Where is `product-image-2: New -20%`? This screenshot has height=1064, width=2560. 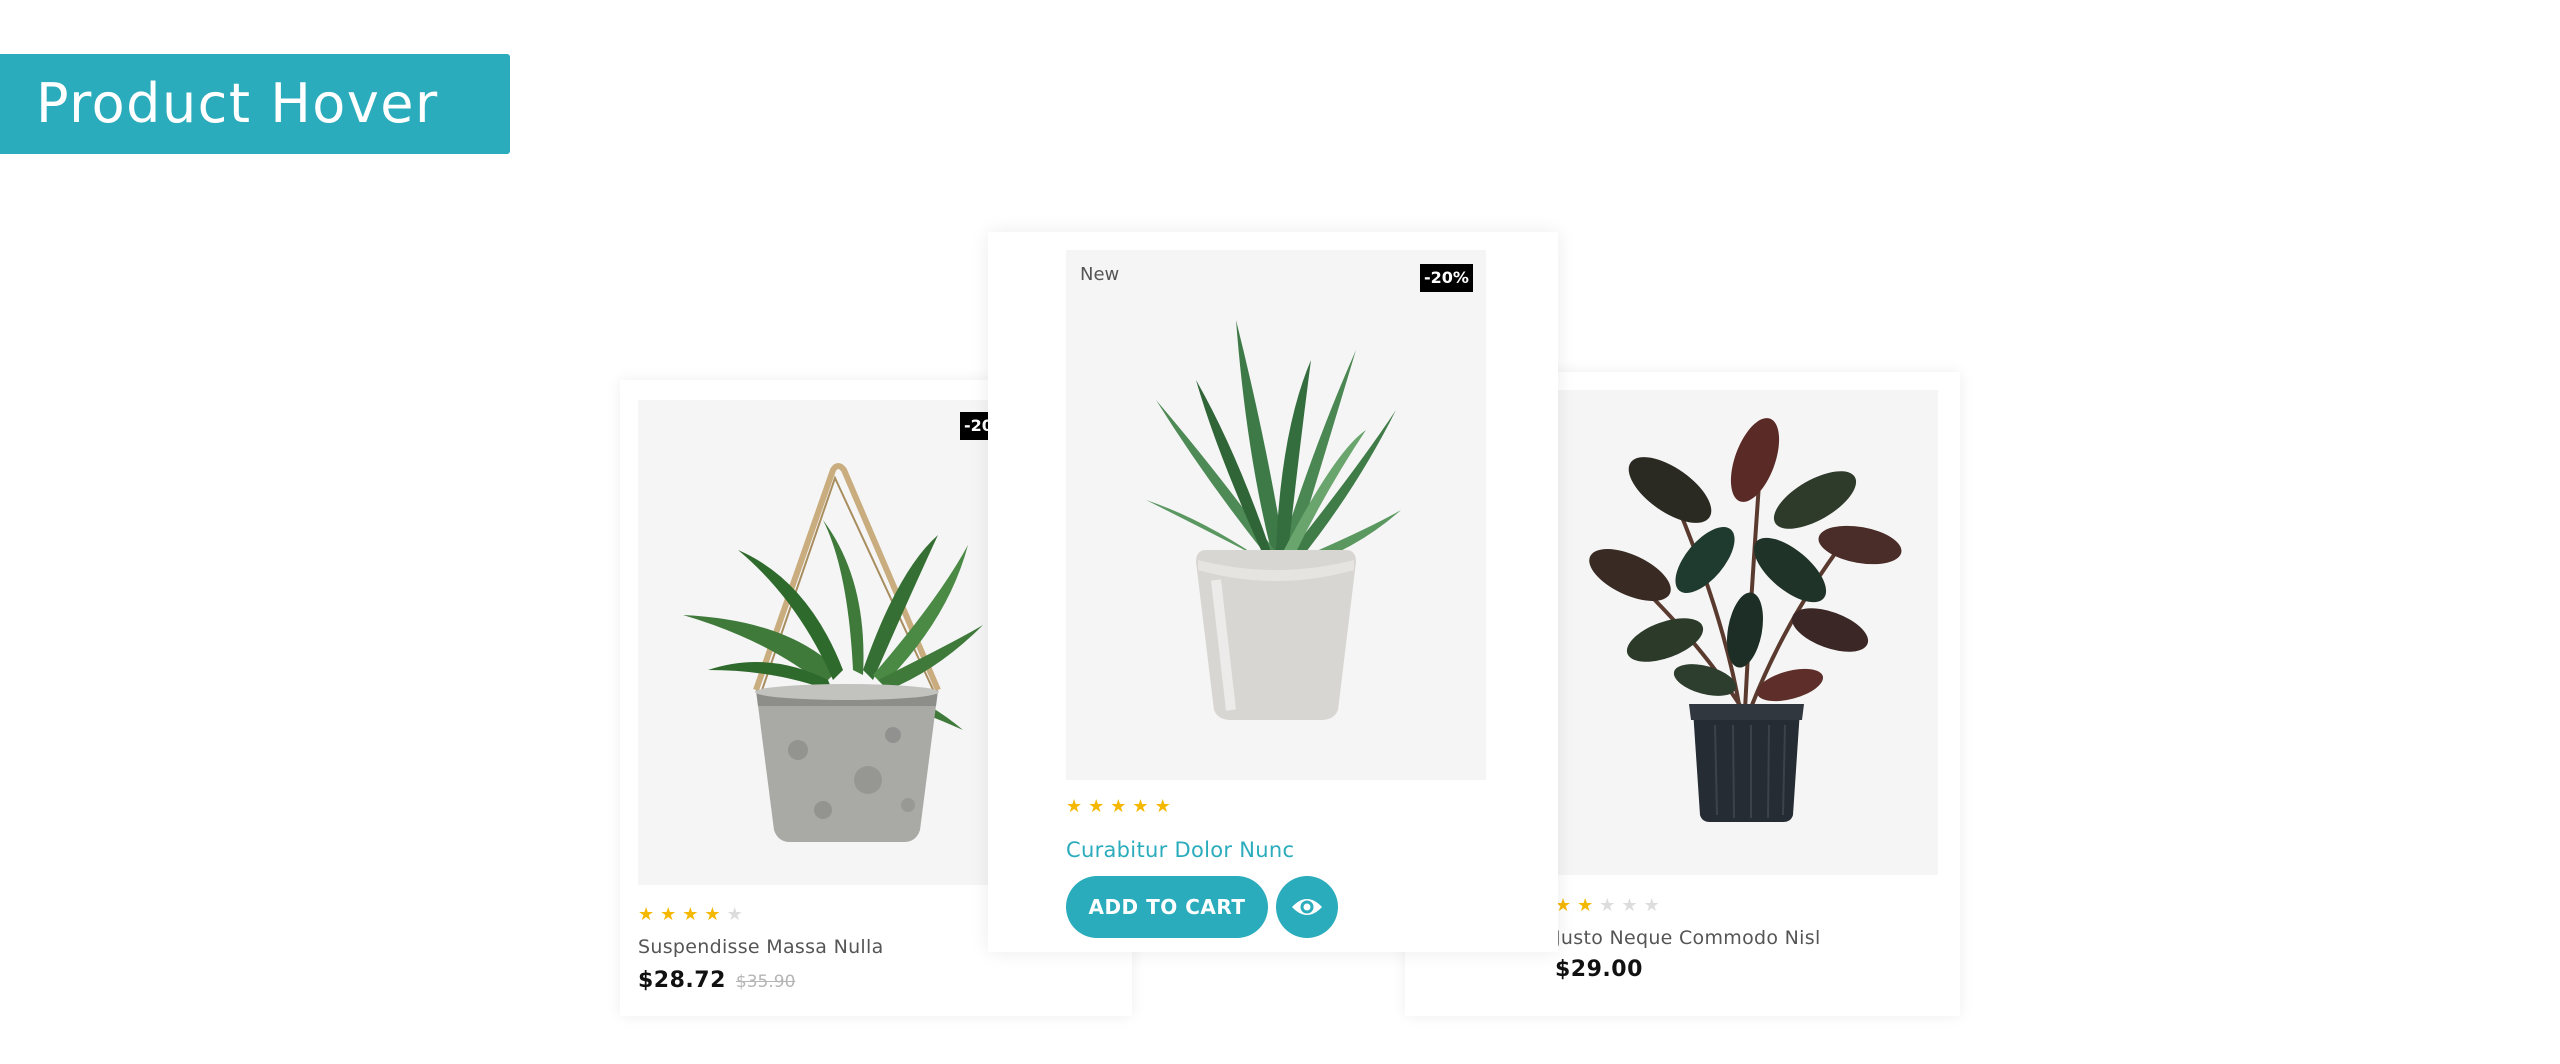
product-image-2: New -20% is located at coordinates (1276, 515).